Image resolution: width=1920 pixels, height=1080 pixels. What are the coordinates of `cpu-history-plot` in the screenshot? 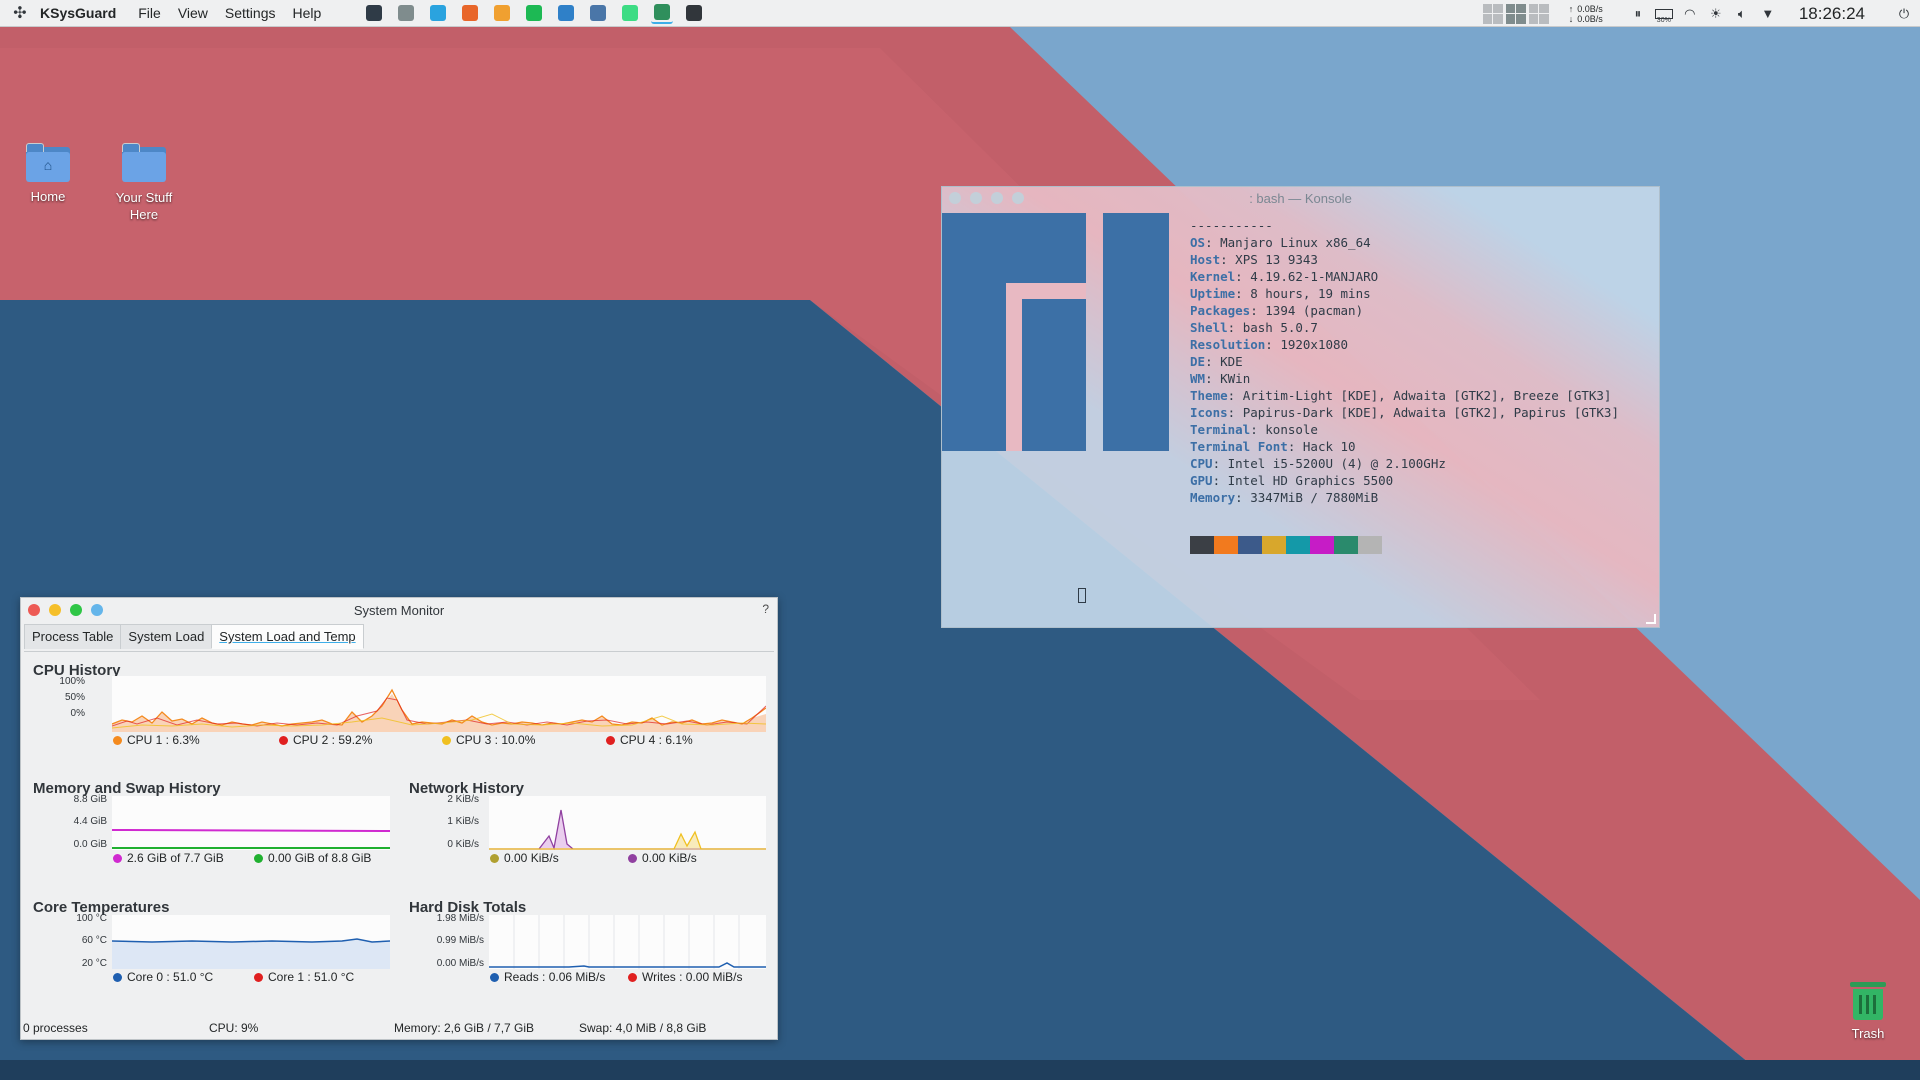 It's located at (439, 704).